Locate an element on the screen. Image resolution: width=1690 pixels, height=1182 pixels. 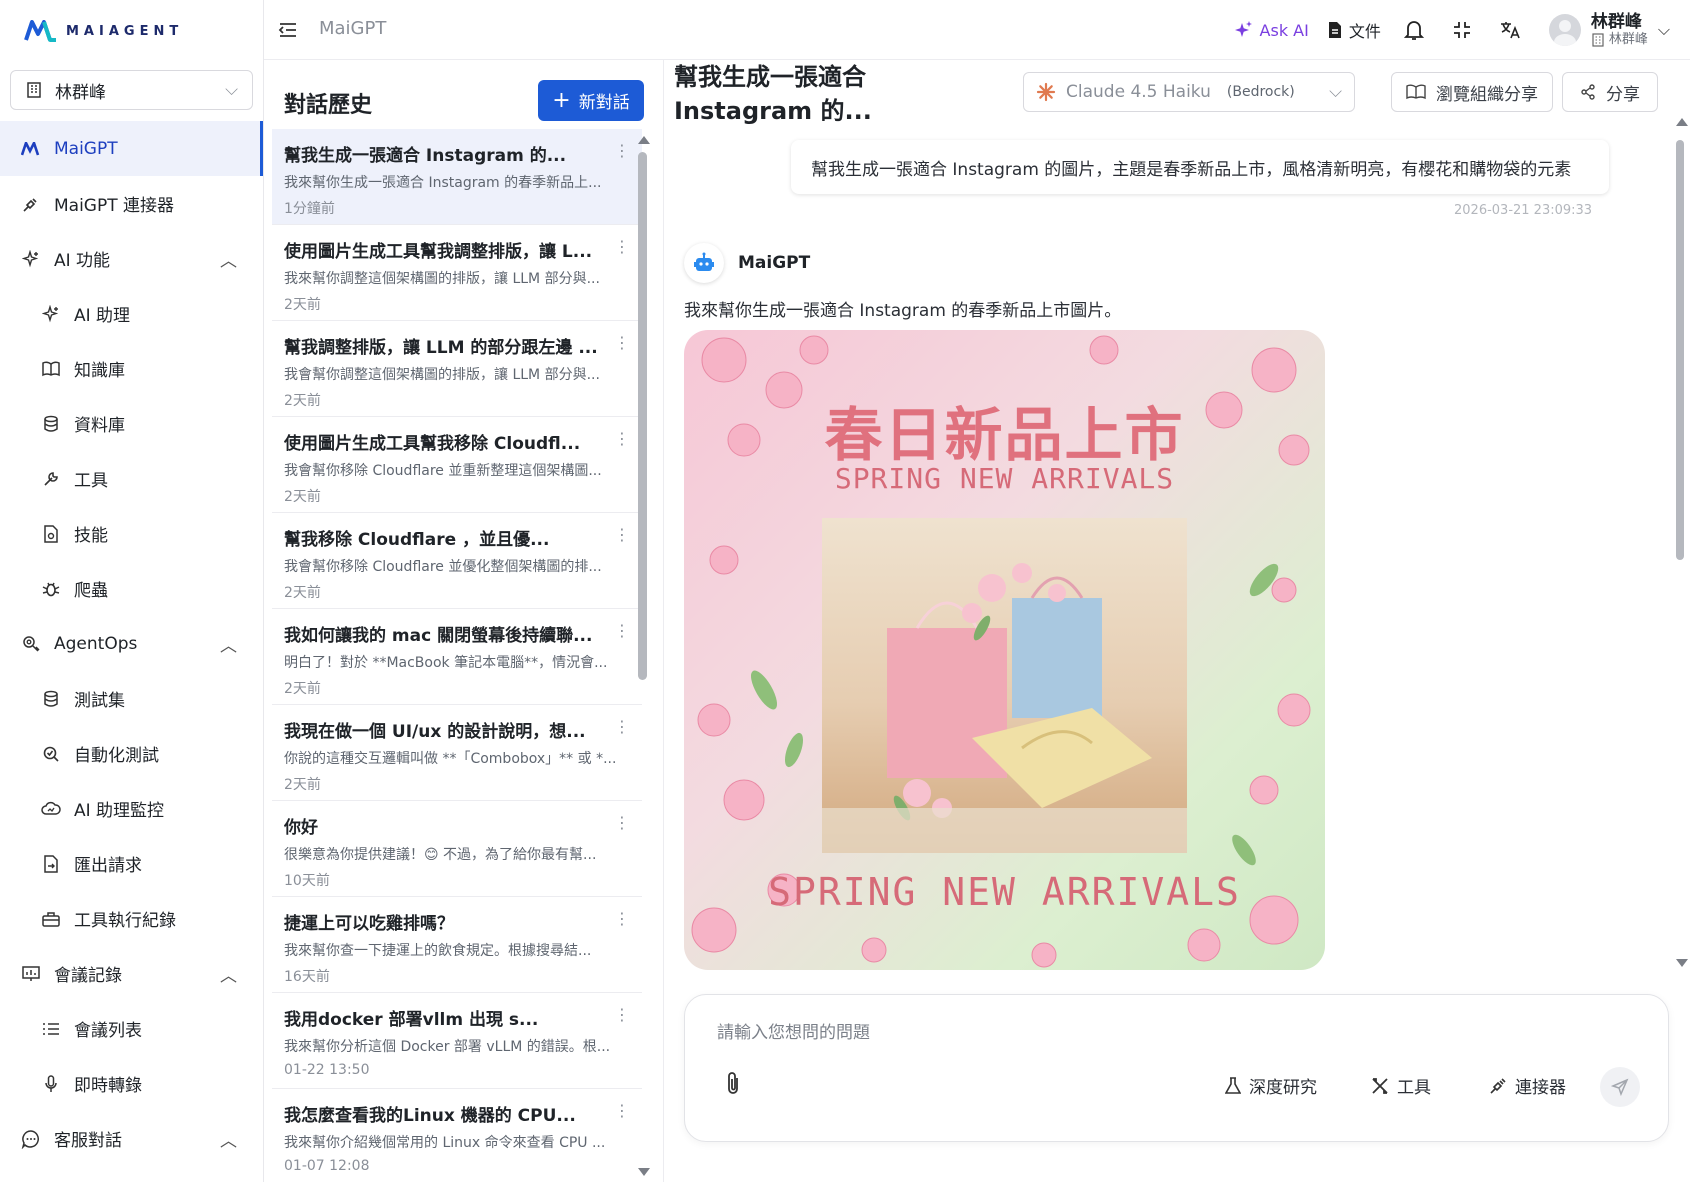
sidebar-item-label: 會議列表 is located at coordinates (108, 1031).